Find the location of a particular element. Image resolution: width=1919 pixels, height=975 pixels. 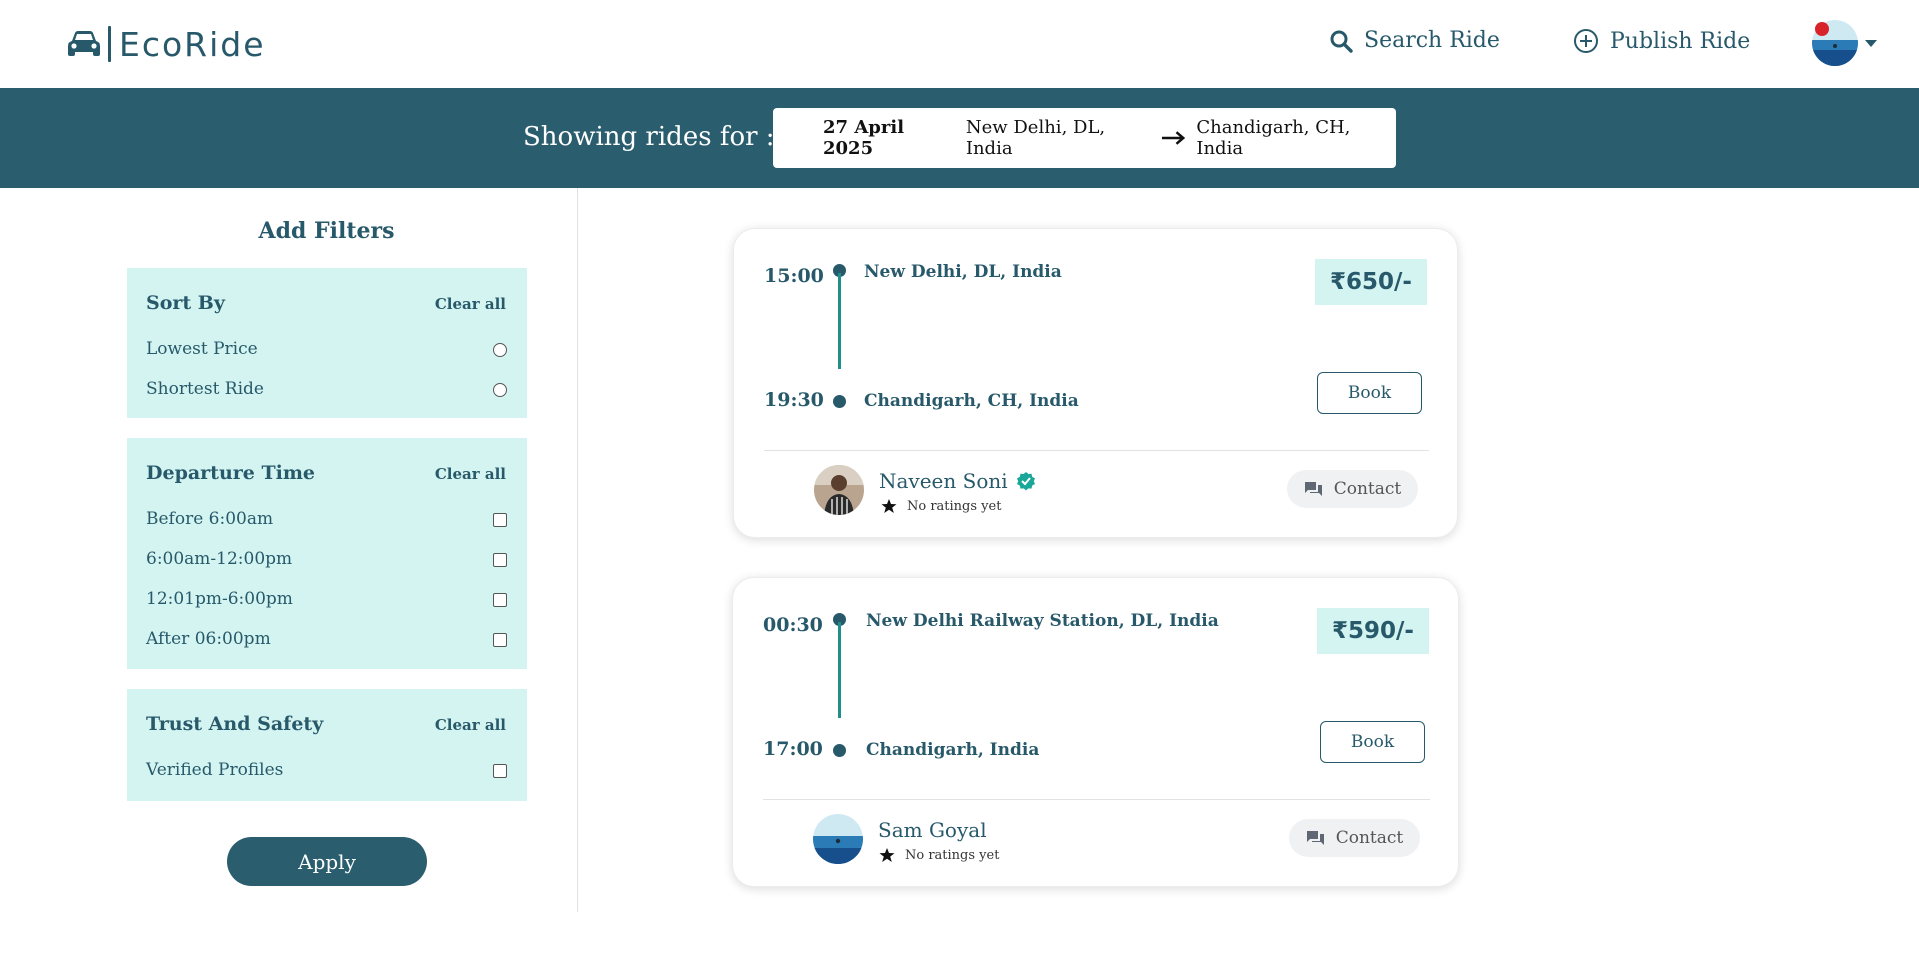

arrival-time: 19:30 is located at coordinates (794, 400).